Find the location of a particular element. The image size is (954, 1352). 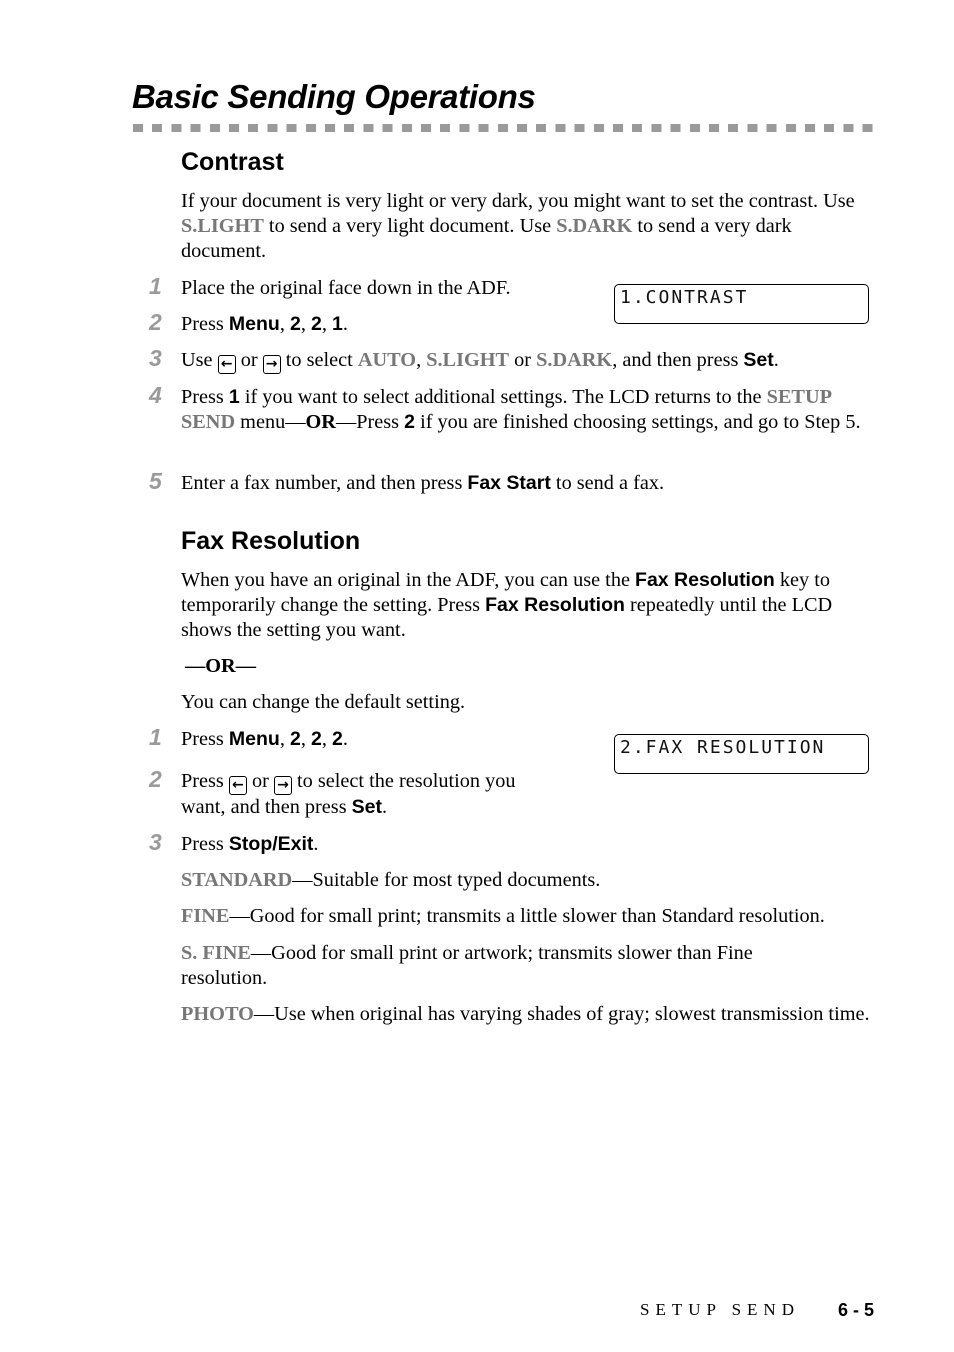

lcd-display-contrast: 1.CONTRAST is located at coordinates (741, 304).